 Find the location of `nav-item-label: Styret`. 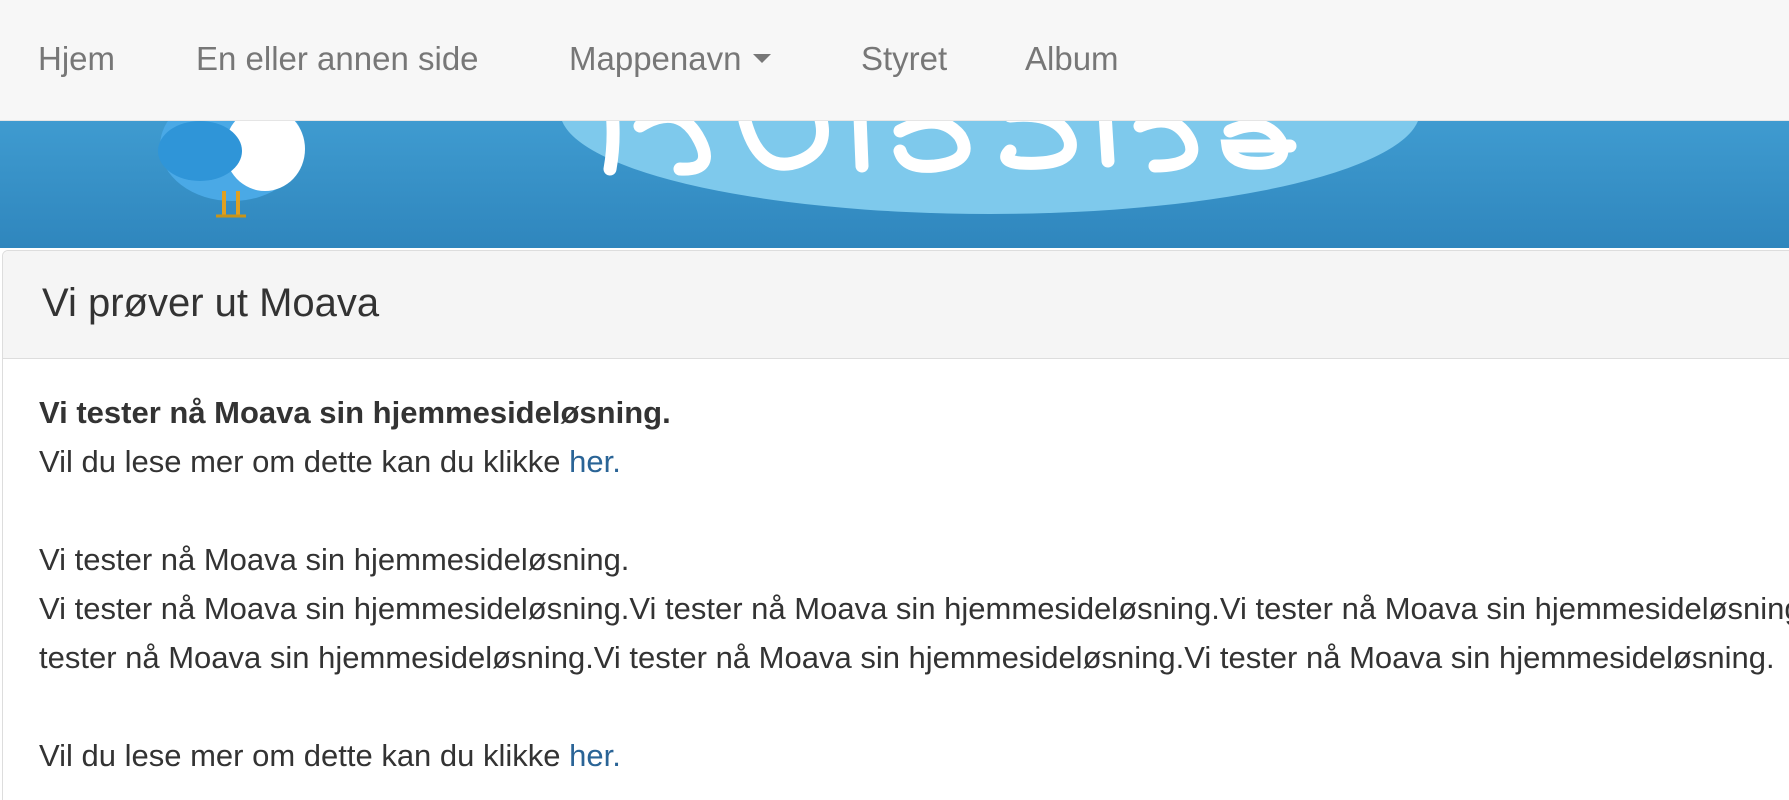

nav-item-label: Styret is located at coordinates (904, 58).